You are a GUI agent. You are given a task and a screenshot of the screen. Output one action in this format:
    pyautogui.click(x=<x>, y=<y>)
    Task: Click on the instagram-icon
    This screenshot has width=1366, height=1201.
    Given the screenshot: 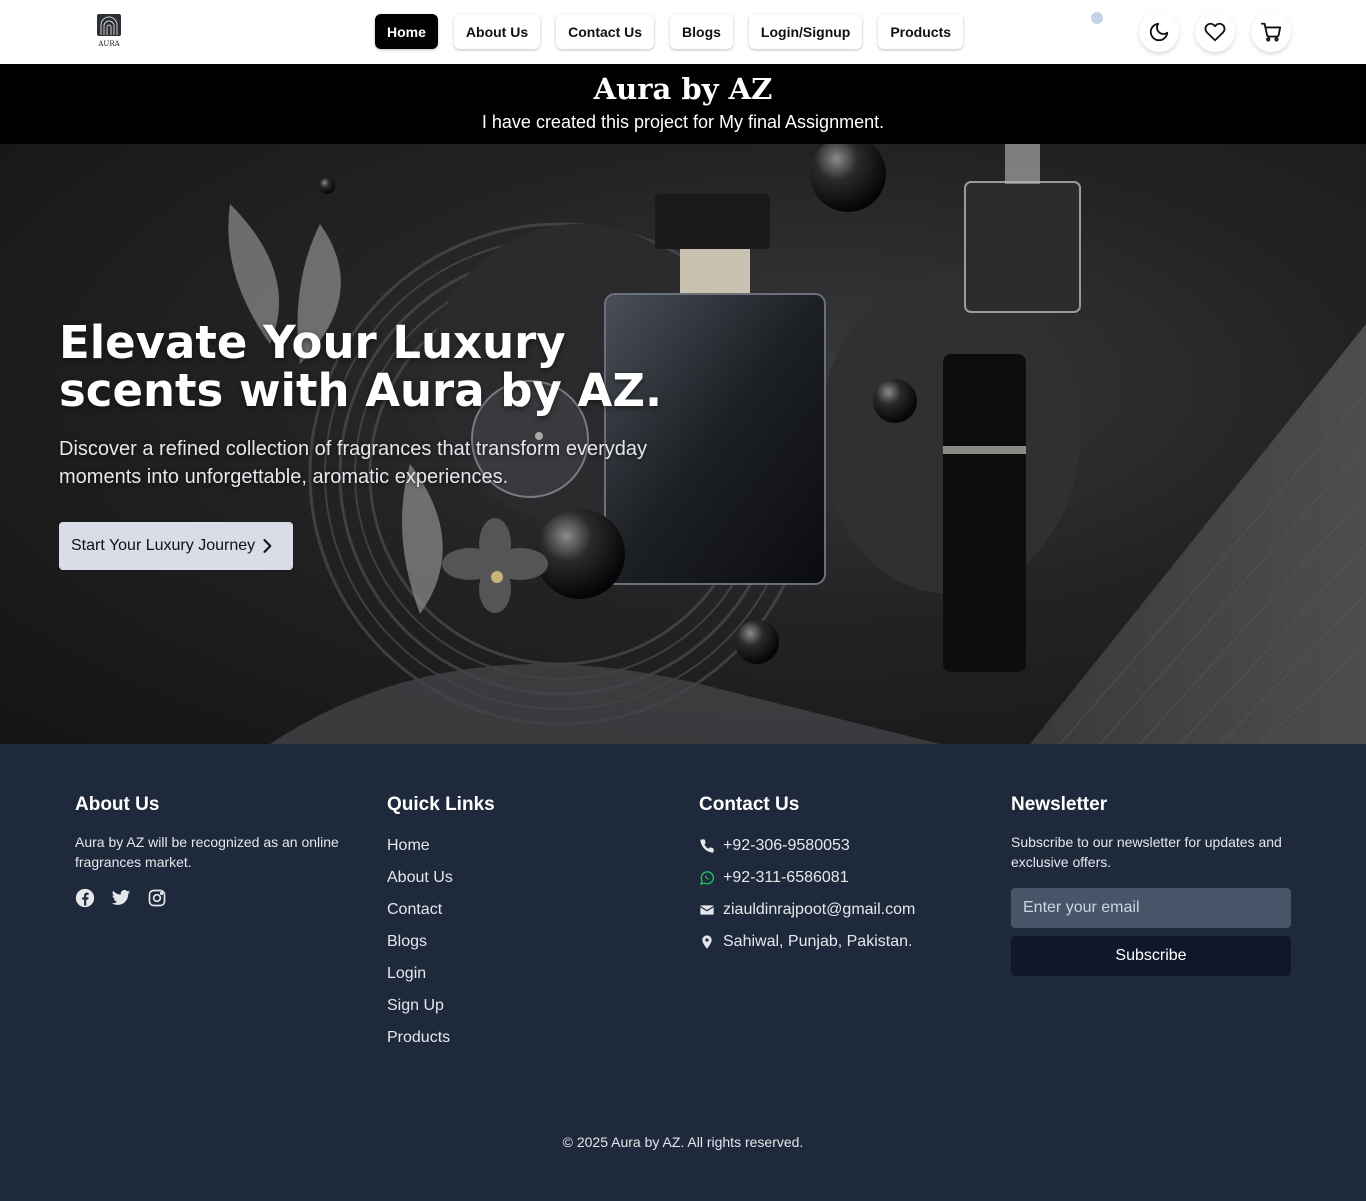 What is the action you would take?
    pyautogui.click(x=157, y=898)
    